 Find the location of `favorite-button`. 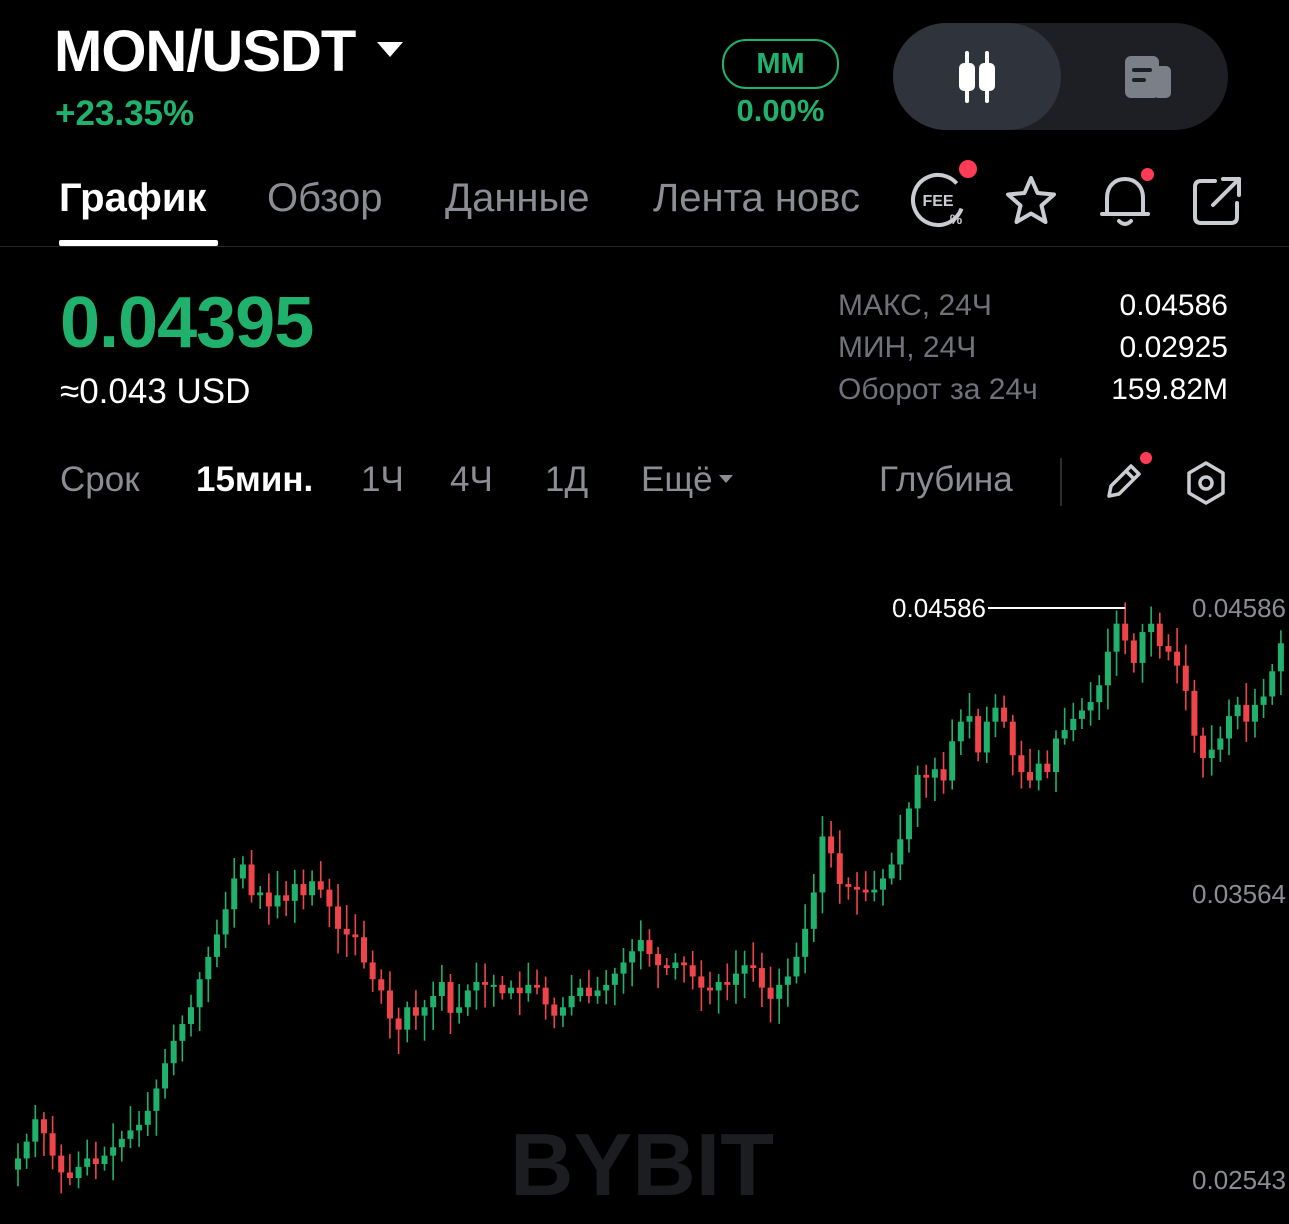

favorite-button is located at coordinates (1031, 201).